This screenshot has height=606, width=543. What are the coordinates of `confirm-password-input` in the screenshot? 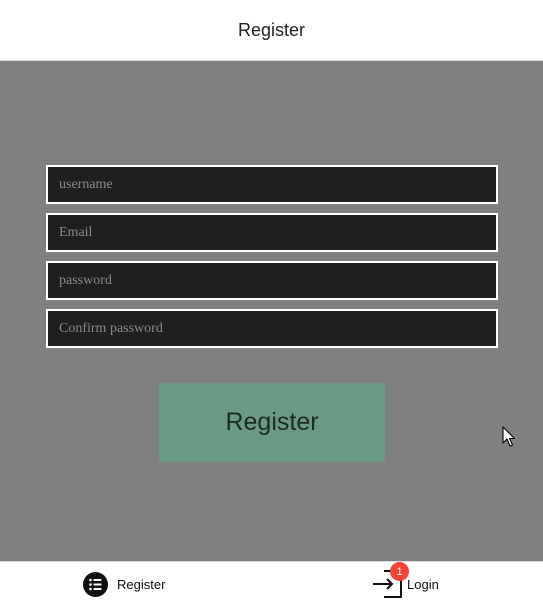 It's located at (272, 328).